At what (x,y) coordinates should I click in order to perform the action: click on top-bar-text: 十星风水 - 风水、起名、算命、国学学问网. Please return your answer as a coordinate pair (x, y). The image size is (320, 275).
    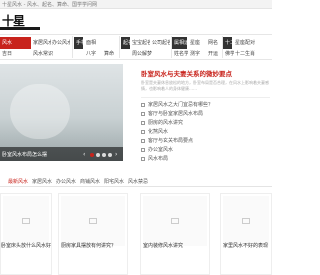
    Looking at the image, I should click on (49, 5).